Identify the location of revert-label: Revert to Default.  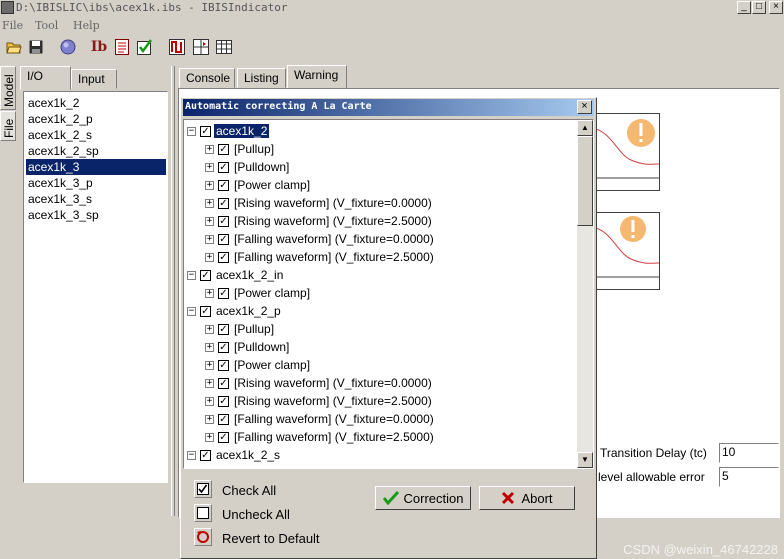
(271, 538).